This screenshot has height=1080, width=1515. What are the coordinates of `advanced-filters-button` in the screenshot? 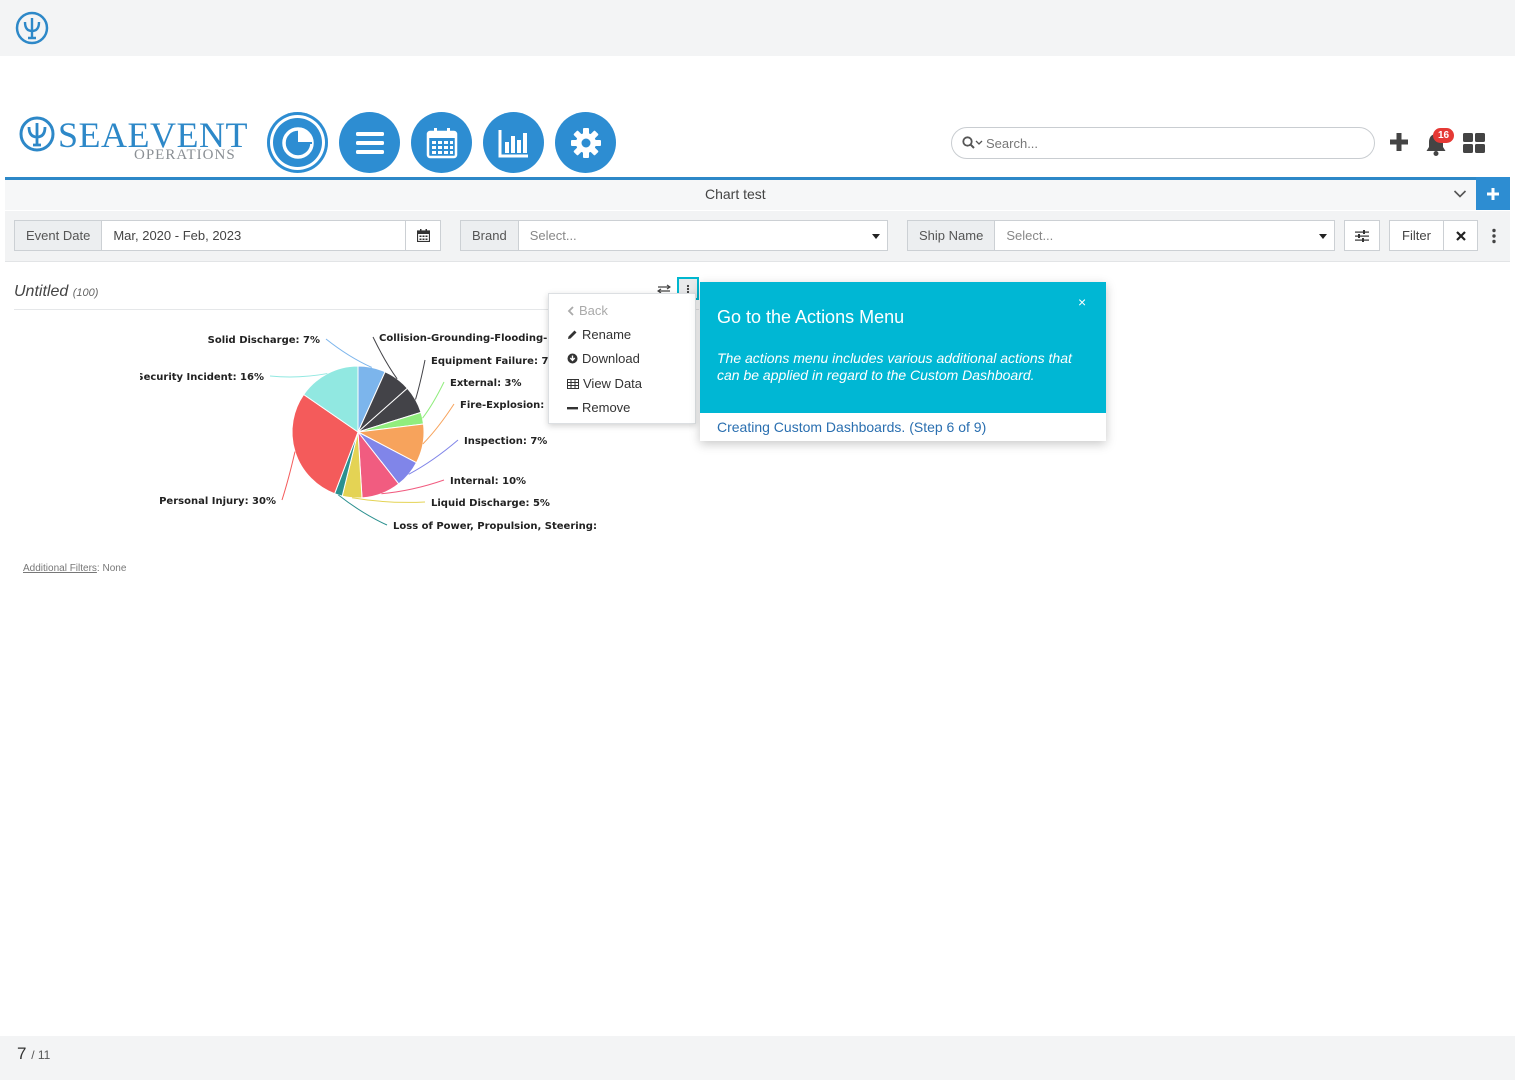 It's located at (1362, 235).